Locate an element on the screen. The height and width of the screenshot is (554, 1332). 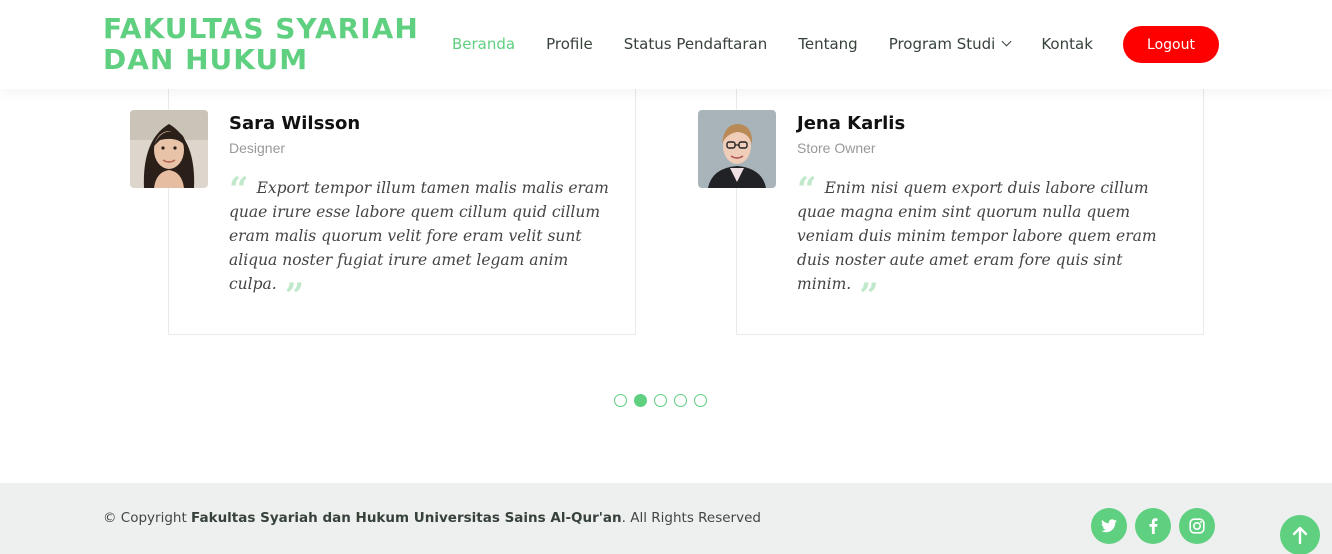
instagram-icon is located at coordinates (1197, 526).